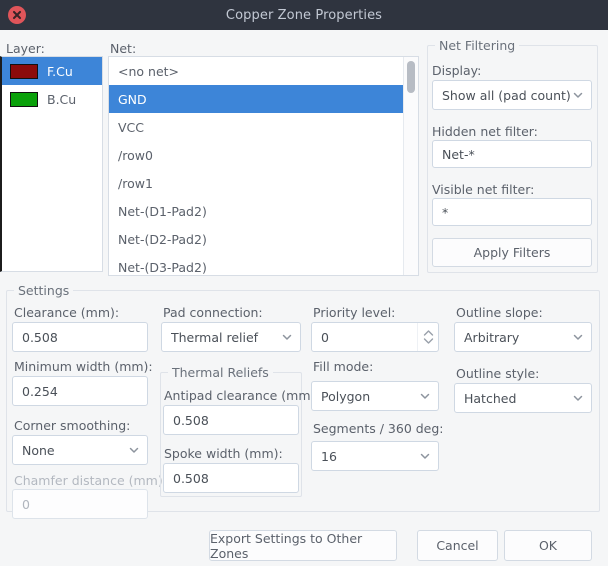 Image resolution: width=608 pixels, height=566 pixels. What do you see at coordinates (90, 480) in the screenshot?
I see `chamfer-distance-label: Chamfer distance (mm):` at bounding box center [90, 480].